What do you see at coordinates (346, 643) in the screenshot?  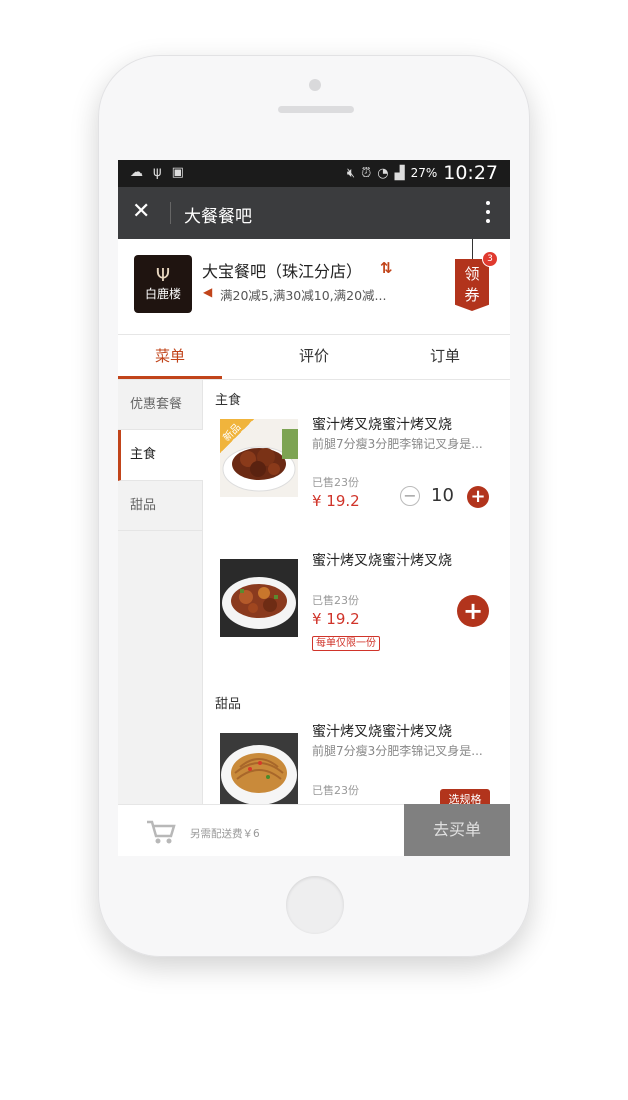 I see `limit-tag: 每单仅限一份` at bounding box center [346, 643].